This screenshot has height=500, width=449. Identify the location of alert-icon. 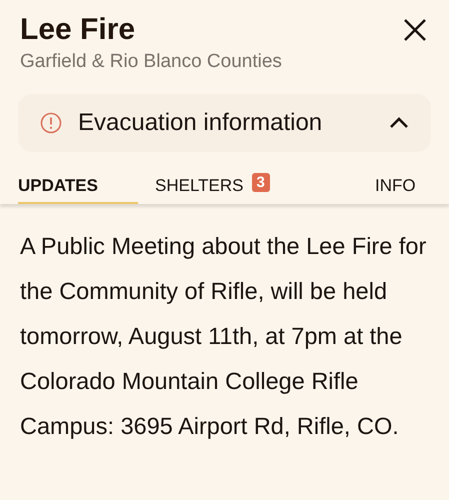
(51, 123).